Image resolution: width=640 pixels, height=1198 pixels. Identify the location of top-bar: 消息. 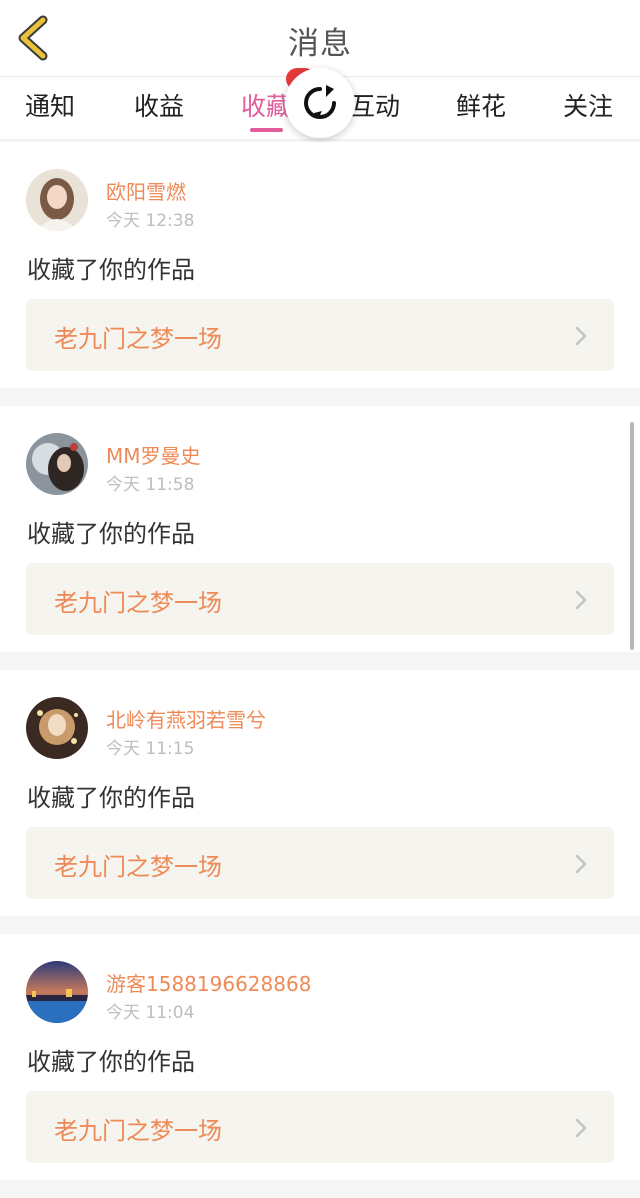
(320, 38).